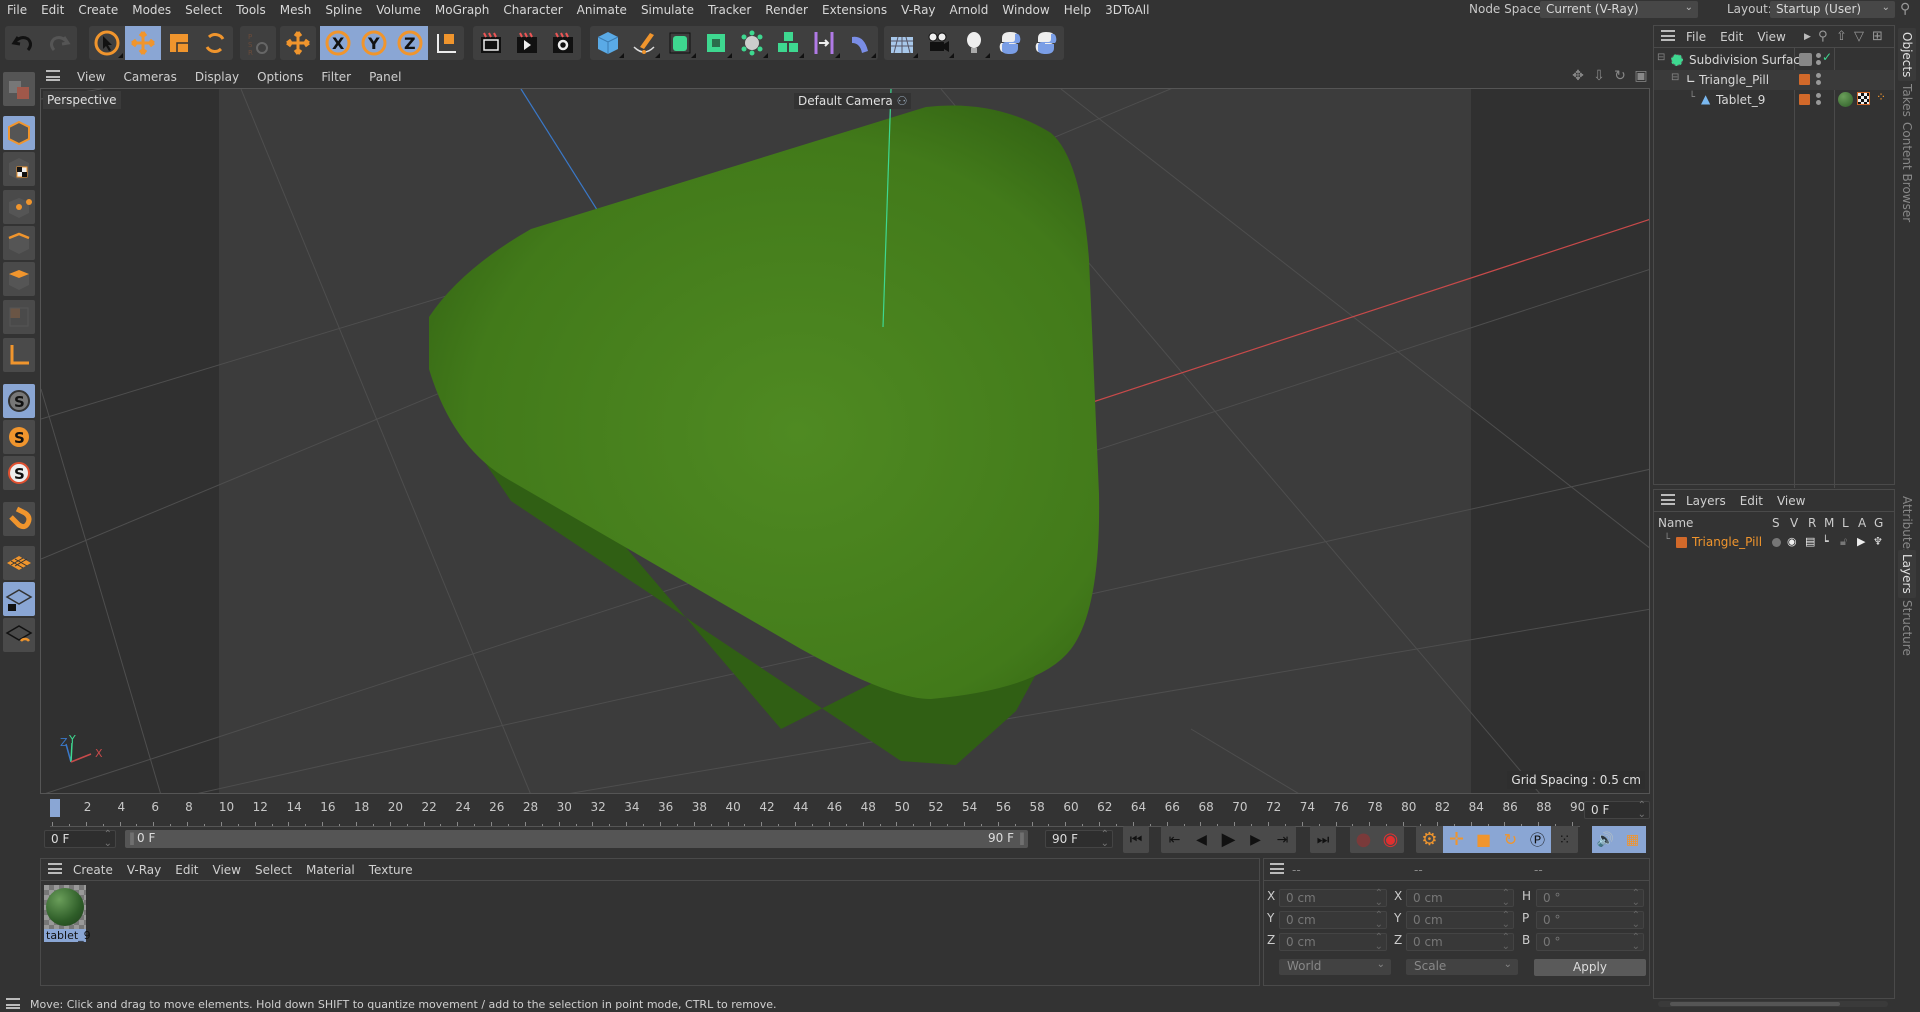  I want to click on rot-b-field: 0 ° ⌃ ⌄, so click(1590, 942).